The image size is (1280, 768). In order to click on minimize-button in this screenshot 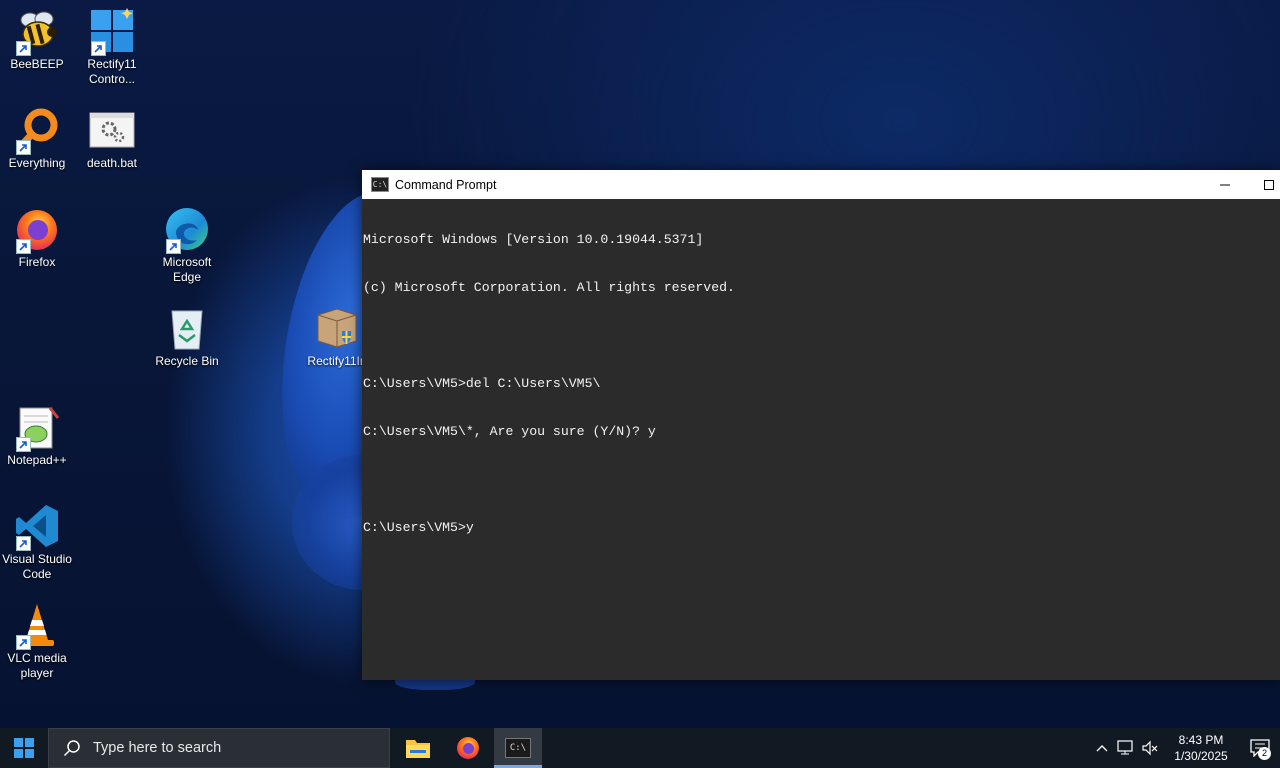, I will do `click(1225, 184)`.